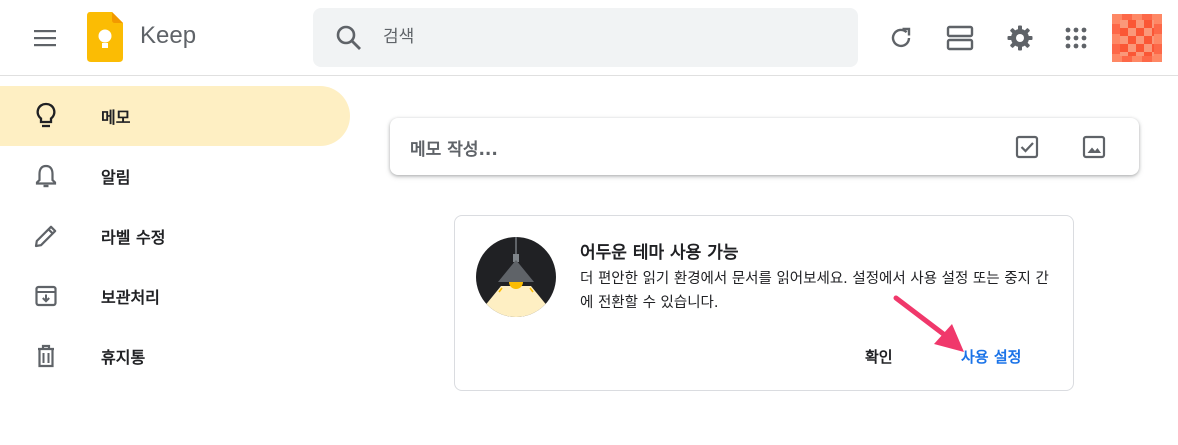 The width and height of the screenshot is (1178, 445). I want to click on promo-title: 어두운 테마 사용 가능, so click(659, 253).